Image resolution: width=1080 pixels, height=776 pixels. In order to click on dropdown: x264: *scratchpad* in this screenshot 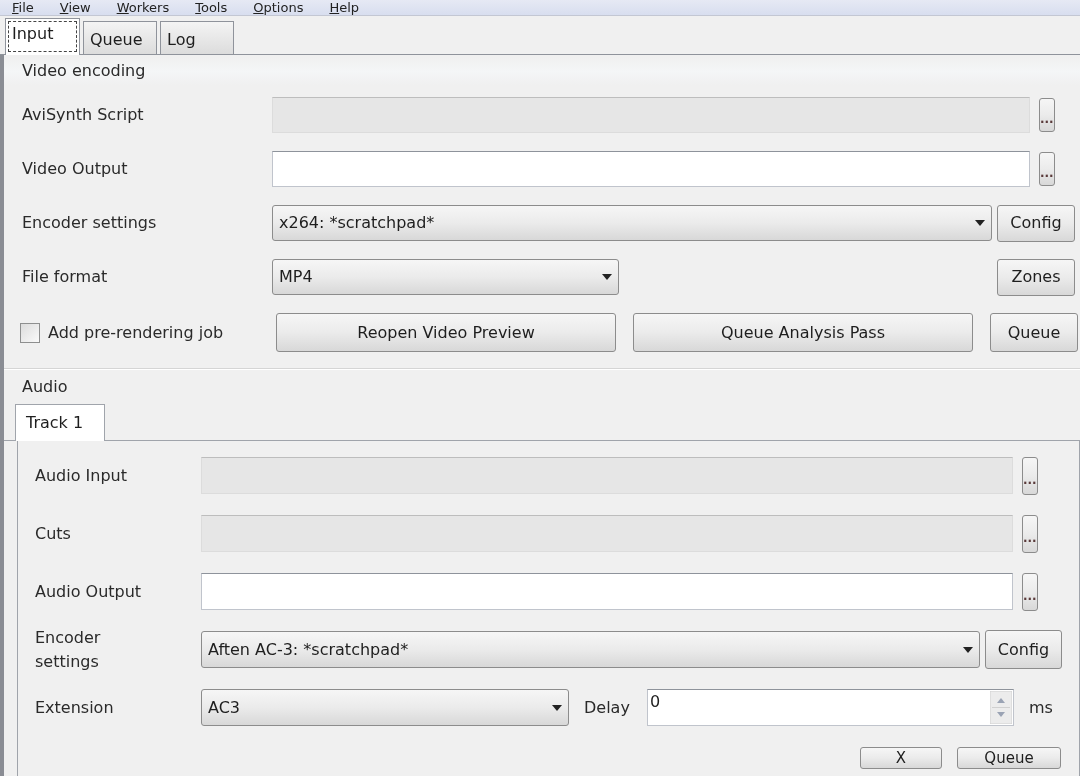, I will do `click(632, 223)`.